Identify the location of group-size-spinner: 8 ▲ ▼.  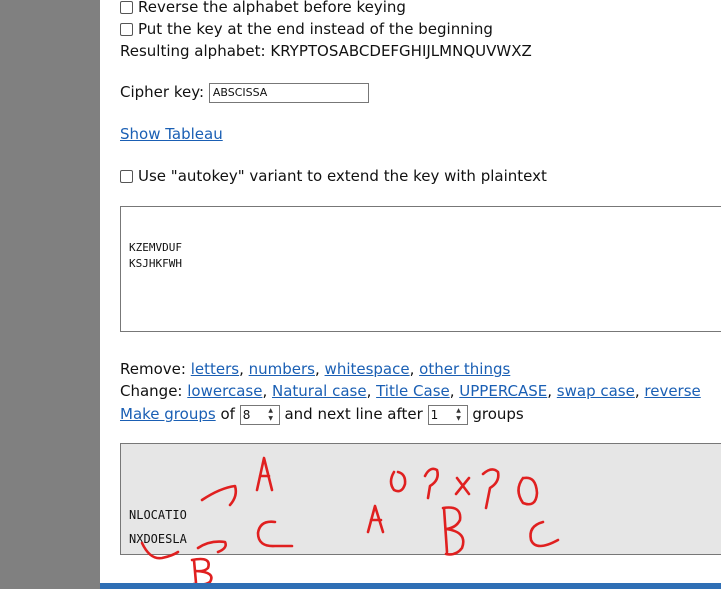
(259, 414).